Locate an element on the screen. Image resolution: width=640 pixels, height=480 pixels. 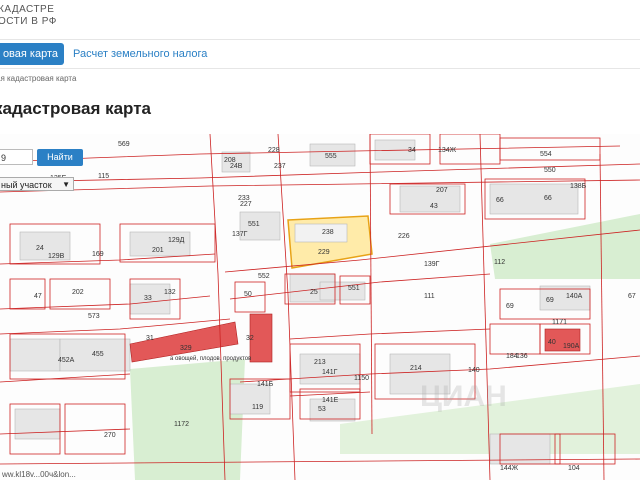
svg-text: 129В is located at coordinates (56, 256).